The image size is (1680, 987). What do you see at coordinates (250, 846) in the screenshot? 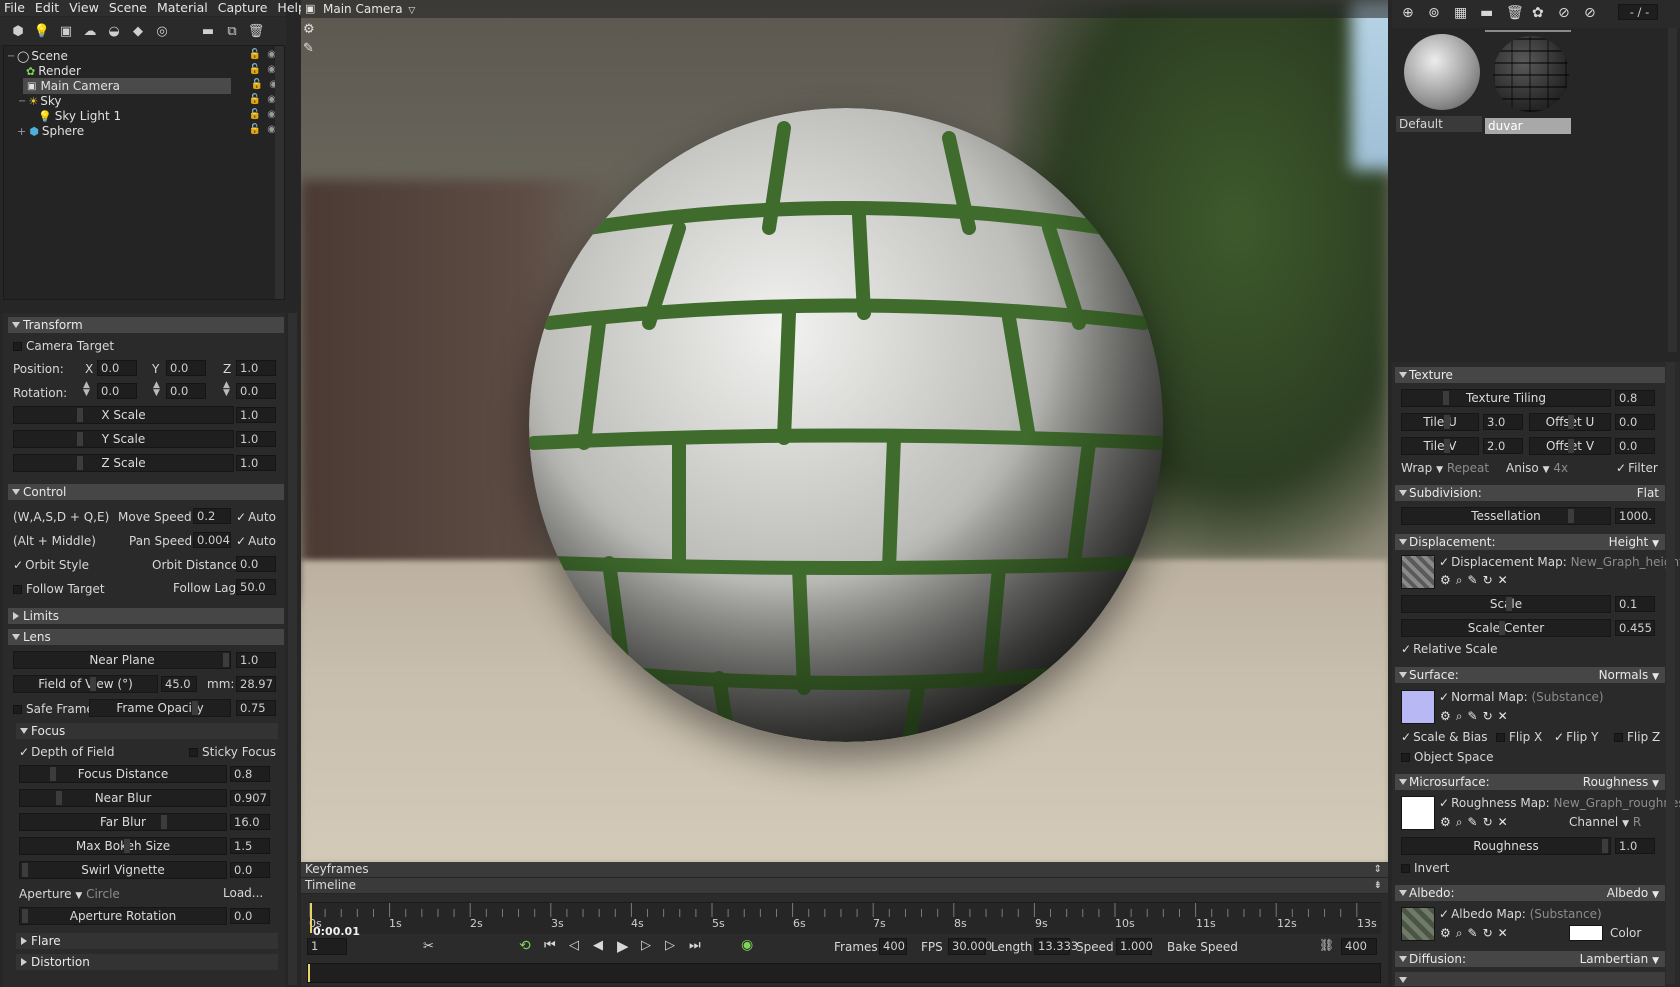
I see `max-bokeh-field: 1.5` at bounding box center [250, 846].